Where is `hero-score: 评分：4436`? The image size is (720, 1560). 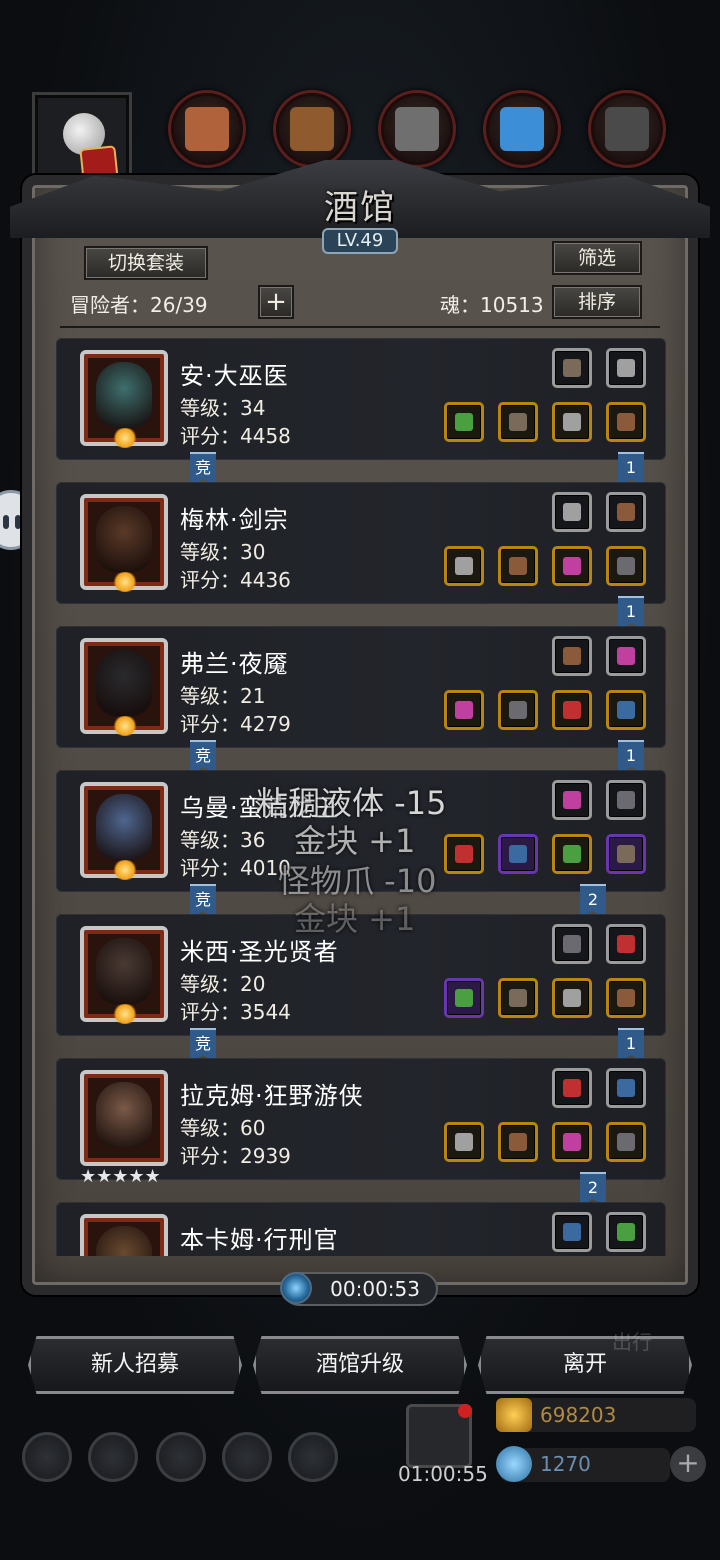 hero-score: 评分：4436 is located at coordinates (235, 580).